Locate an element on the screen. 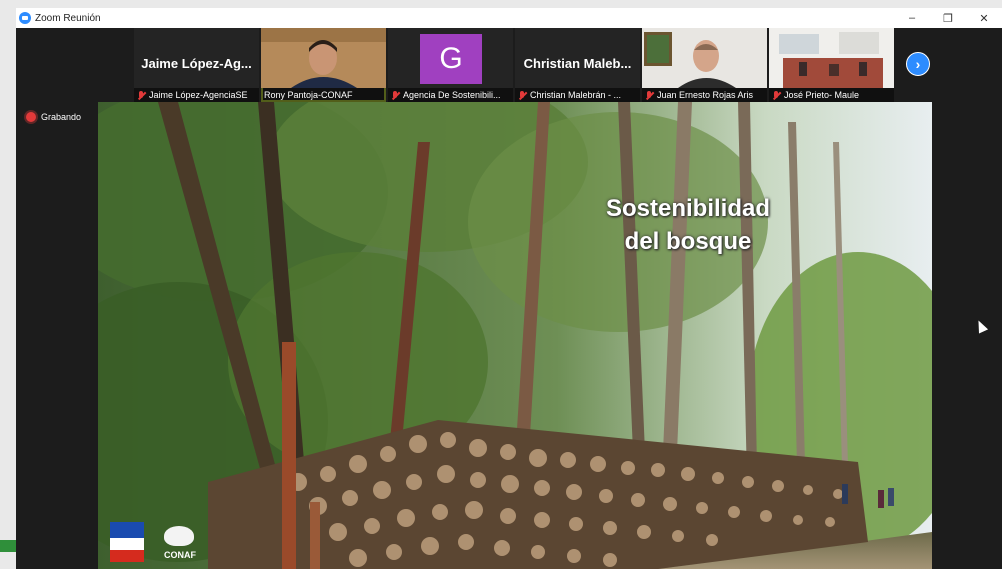 The width and height of the screenshot is (1002, 569). slide-title-line: Sostenibilidad is located at coordinates (687, 208).